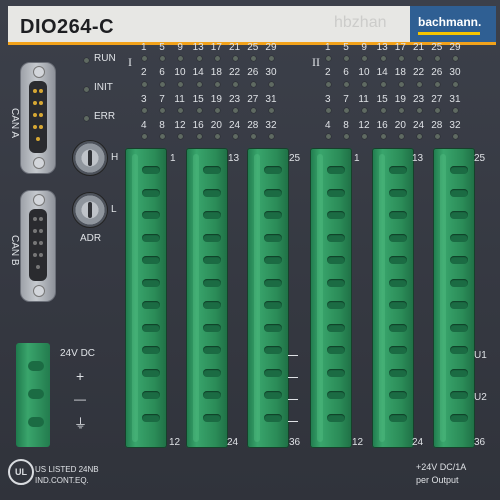  Describe the element at coordinates (316, 62) in the screenshot. I see `group-label: II` at that location.